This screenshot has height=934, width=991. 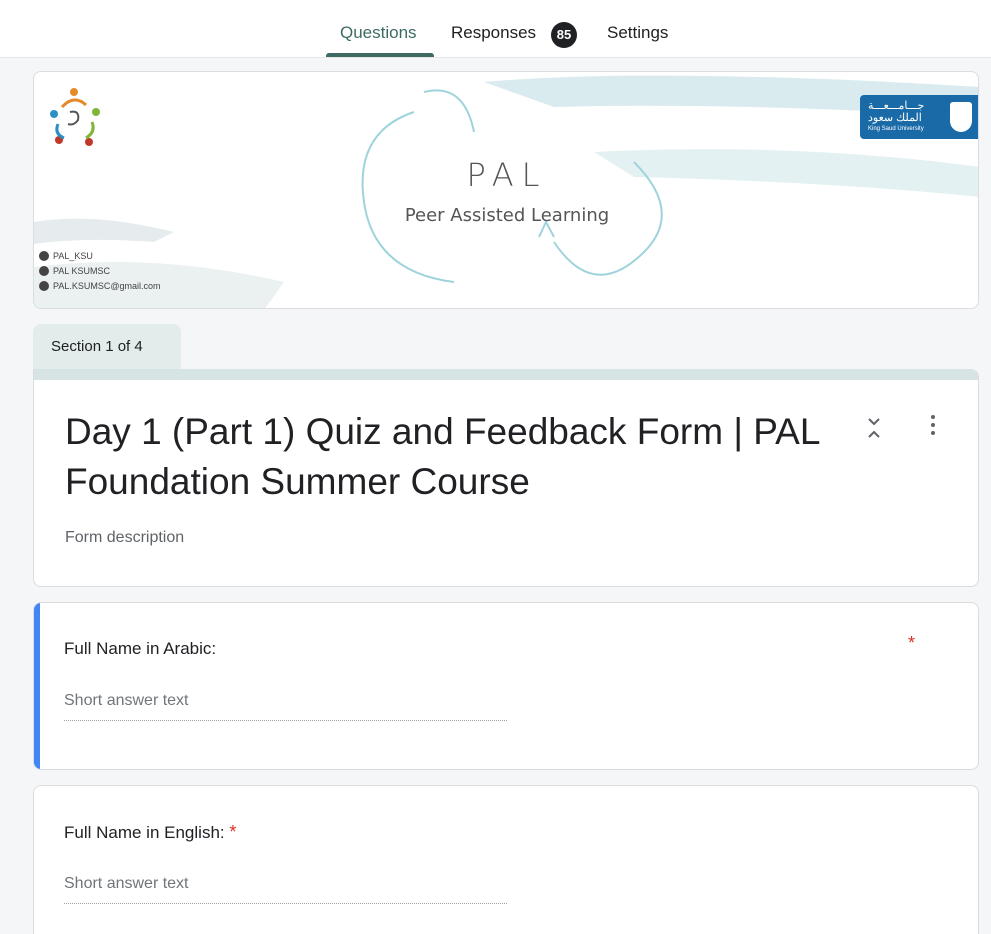 What do you see at coordinates (564, 35) in the screenshot?
I see `responses-count-badge: 85` at bounding box center [564, 35].